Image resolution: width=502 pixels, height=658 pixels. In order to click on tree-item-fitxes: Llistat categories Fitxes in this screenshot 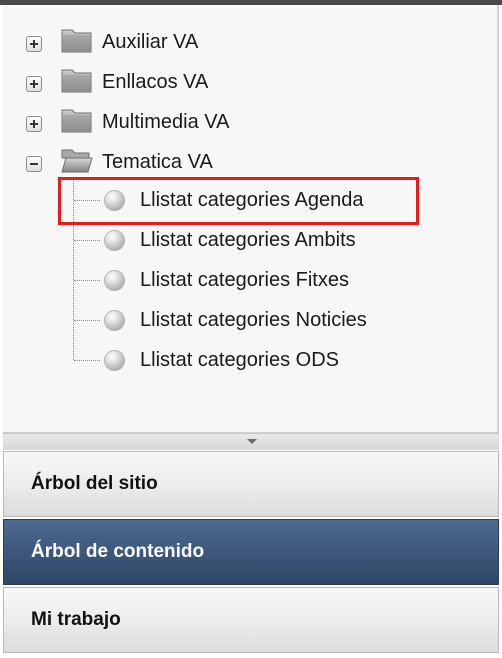, I will do `click(244, 280)`.